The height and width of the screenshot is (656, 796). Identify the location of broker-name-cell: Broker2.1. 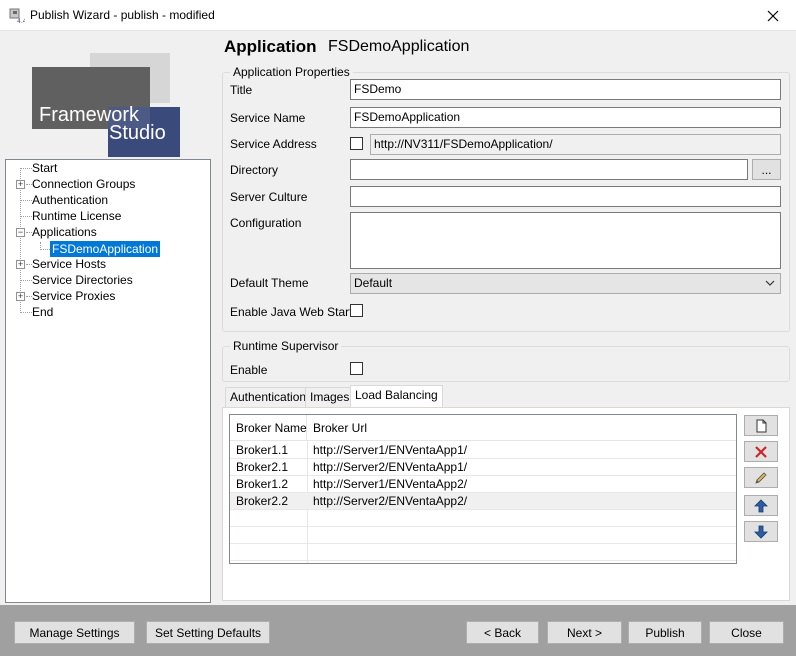
(262, 467).